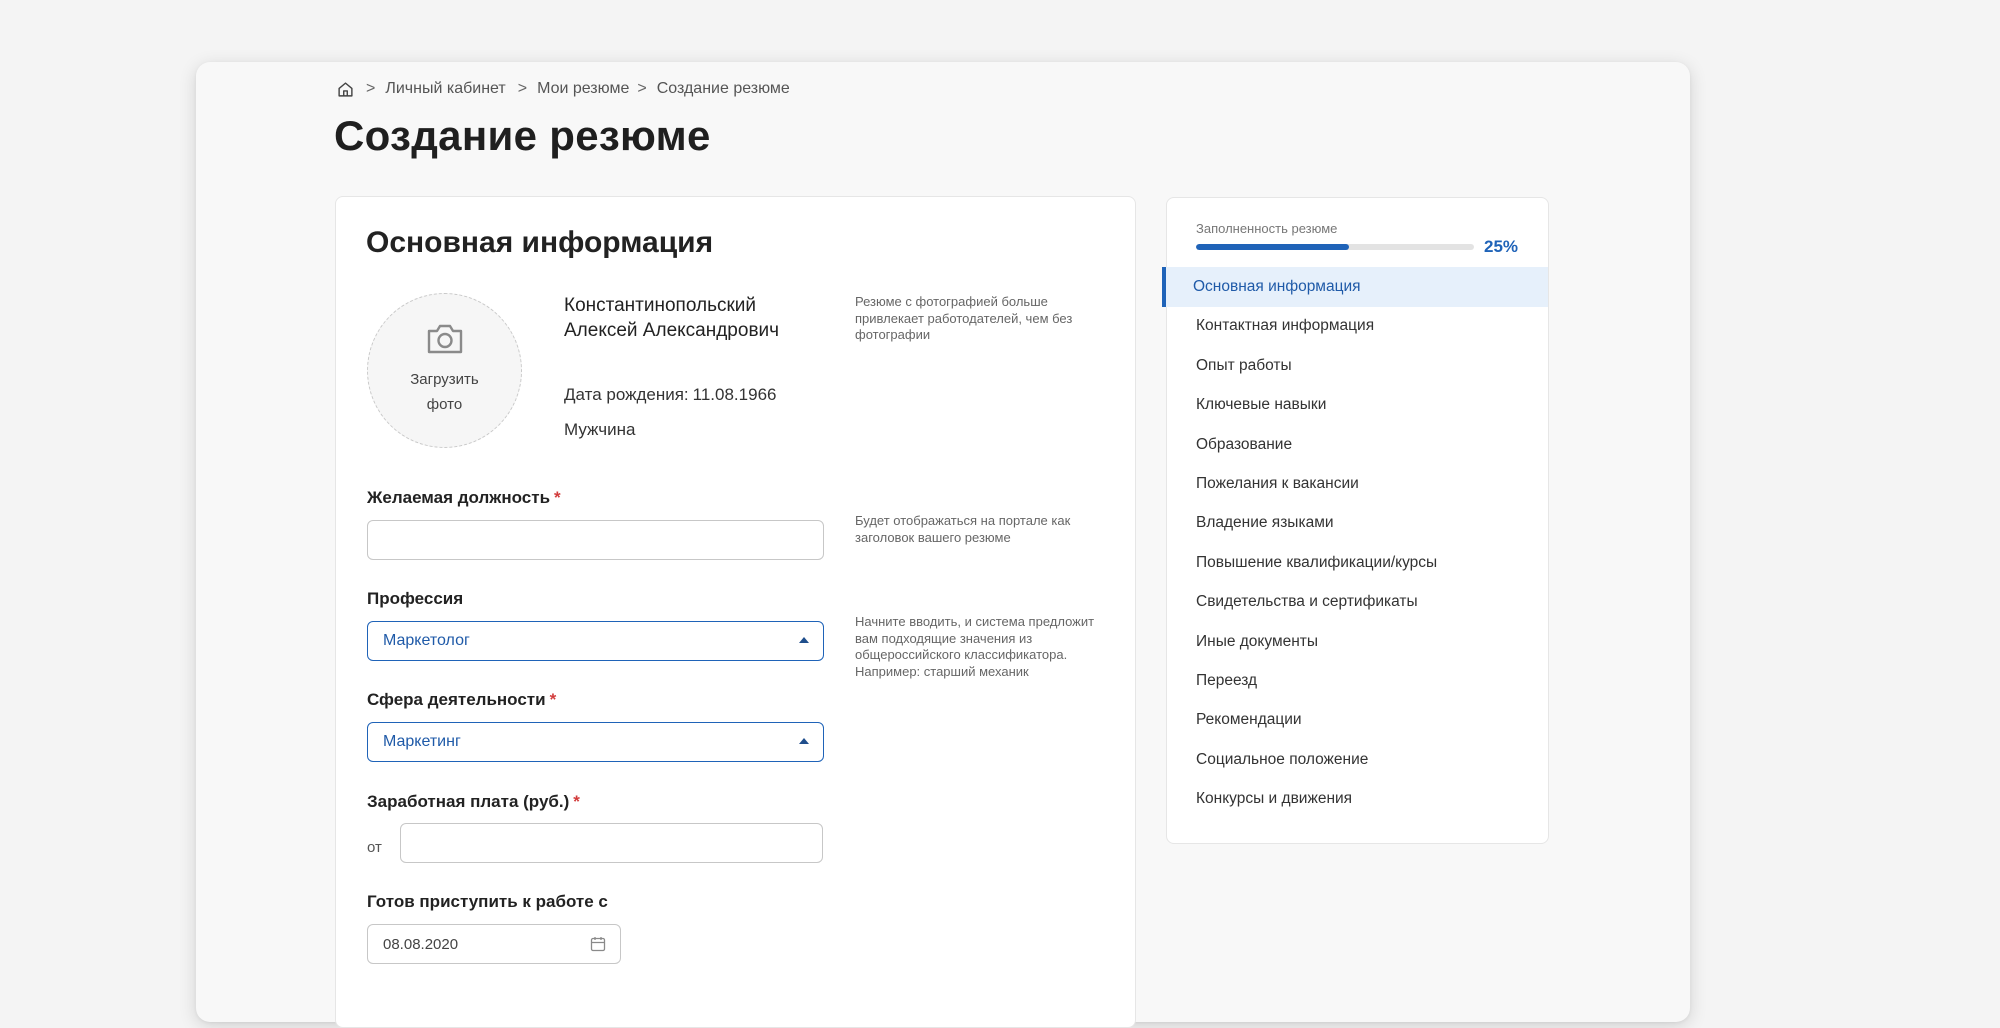 The image size is (2000, 1028). I want to click on sidebar-item-work-experience: Опыт работы, so click(1357, 366).